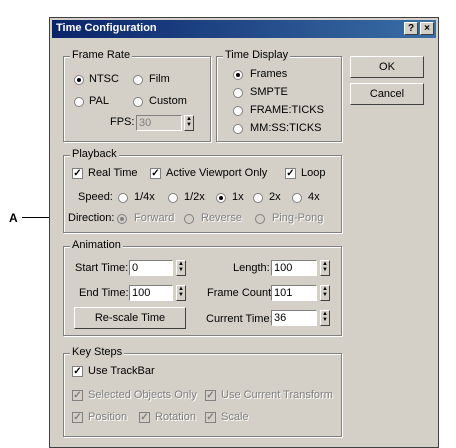 The width and height of the screenshot is (456, 448). Describe the element at coordinates (251, 268) in the screenshot. I see `length-label: Length:` at that location.